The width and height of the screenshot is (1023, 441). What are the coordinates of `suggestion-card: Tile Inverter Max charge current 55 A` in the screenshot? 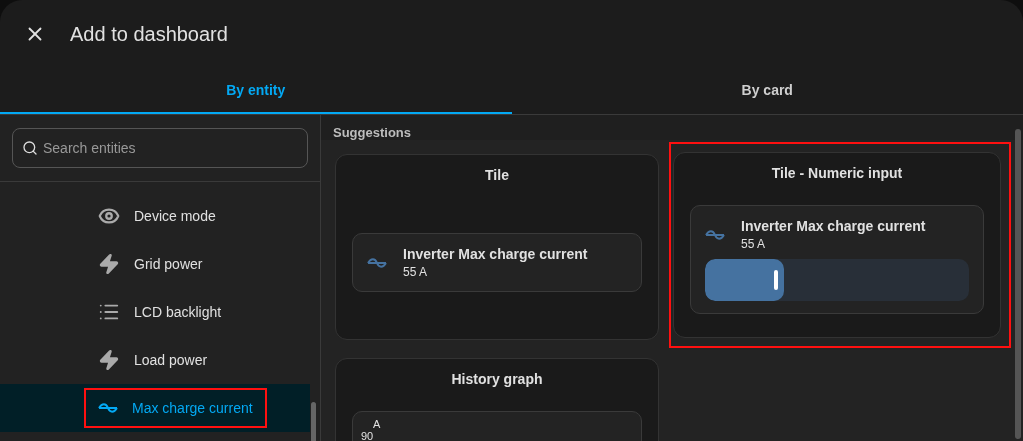 It's located at (497, 247).